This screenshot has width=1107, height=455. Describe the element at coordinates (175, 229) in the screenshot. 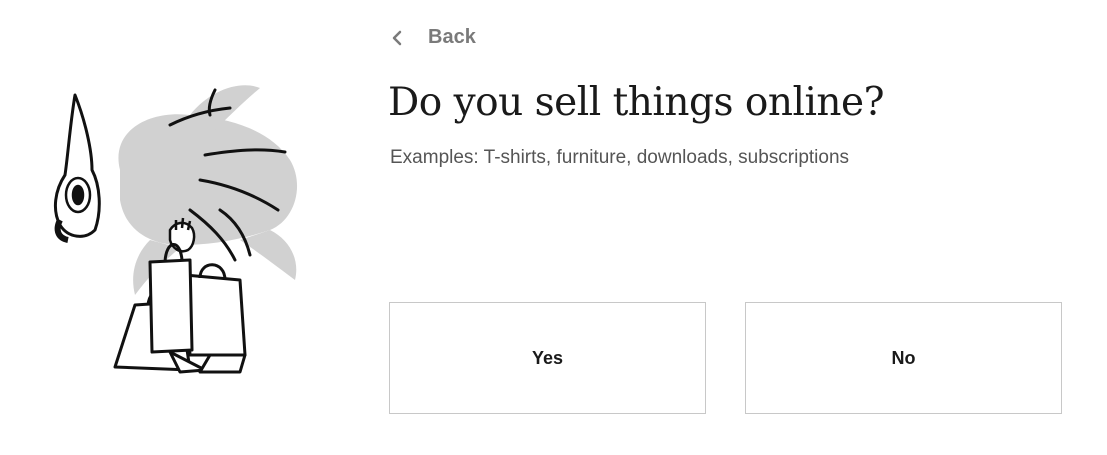

I see `bird-with-bags-icon` at that location.